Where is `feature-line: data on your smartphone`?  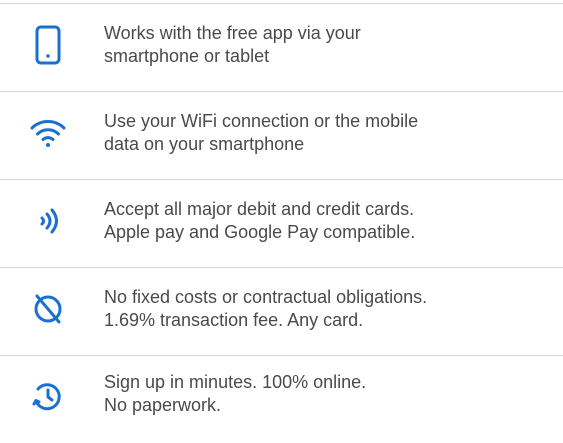 feature-line: data on your smartphone is located at coordinates (204, 144).